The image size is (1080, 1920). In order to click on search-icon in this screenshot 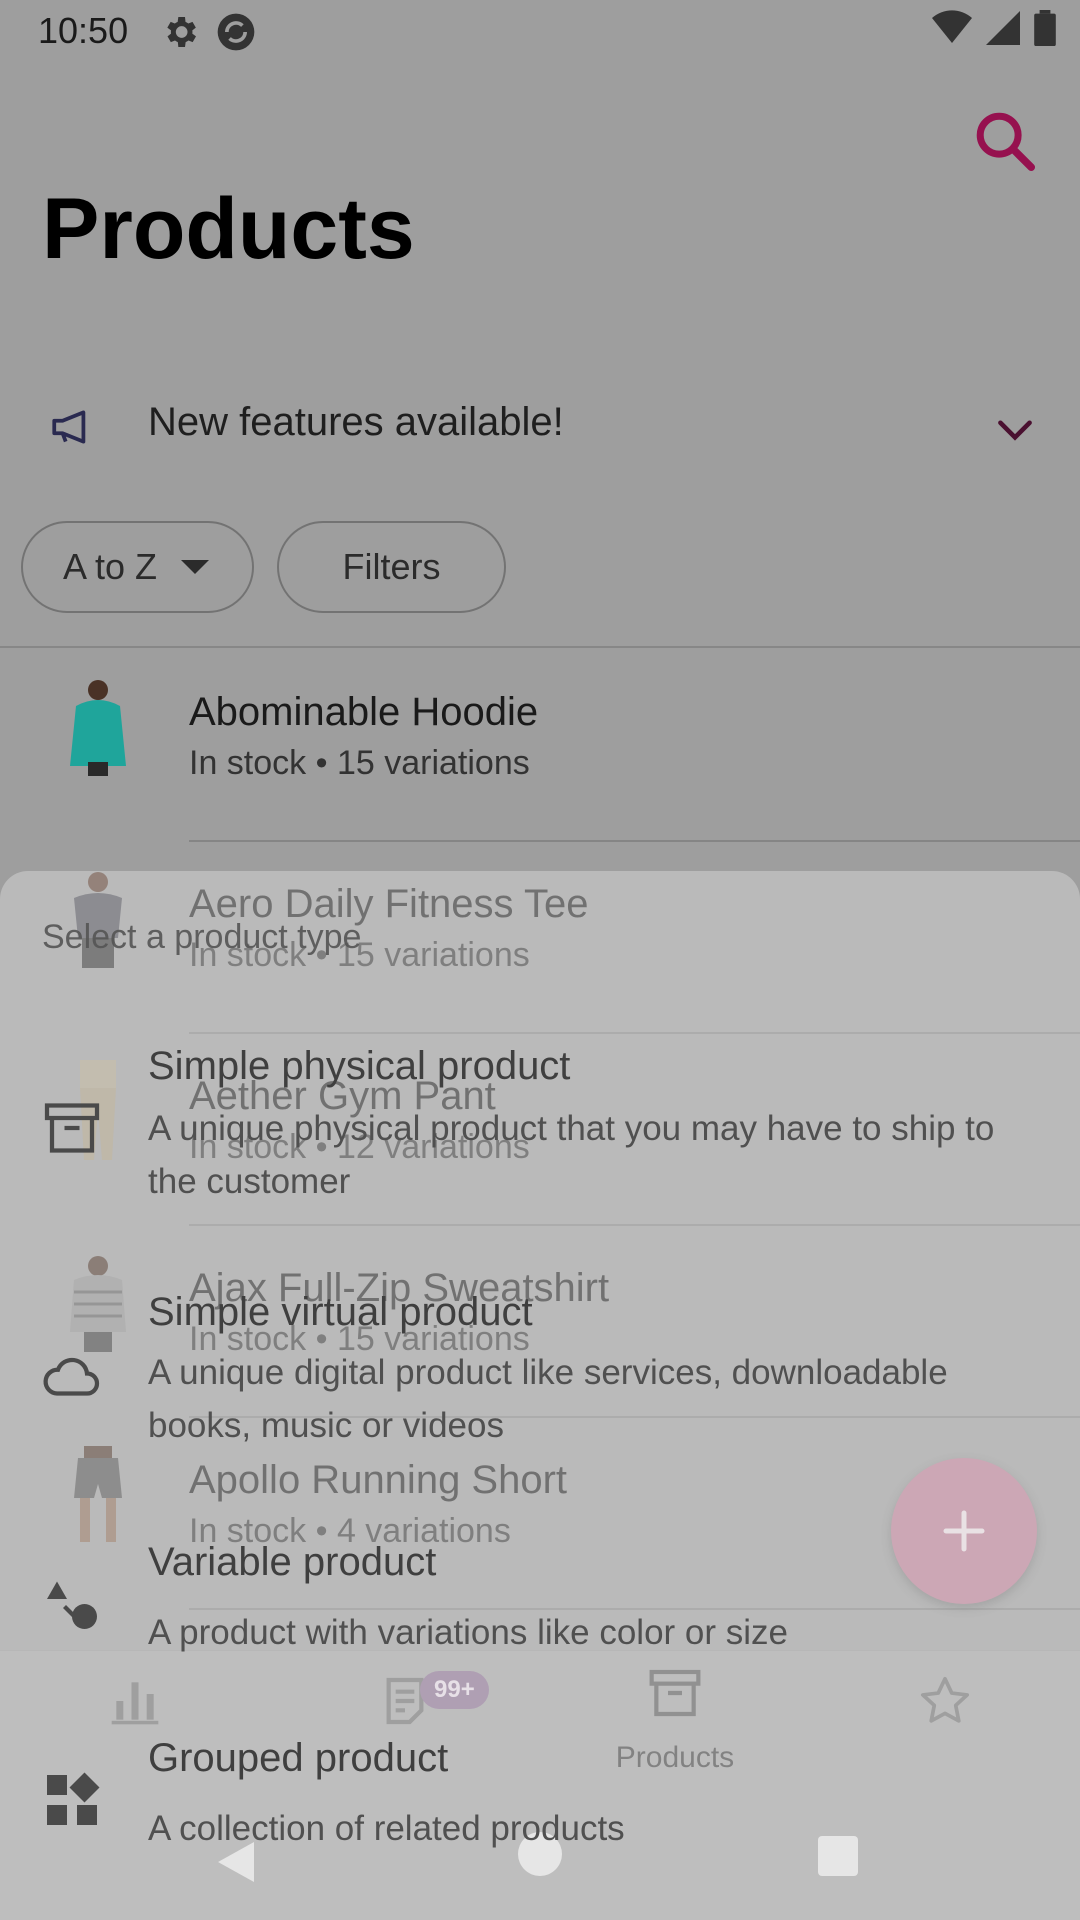, I will do `click(1006, 142)`.